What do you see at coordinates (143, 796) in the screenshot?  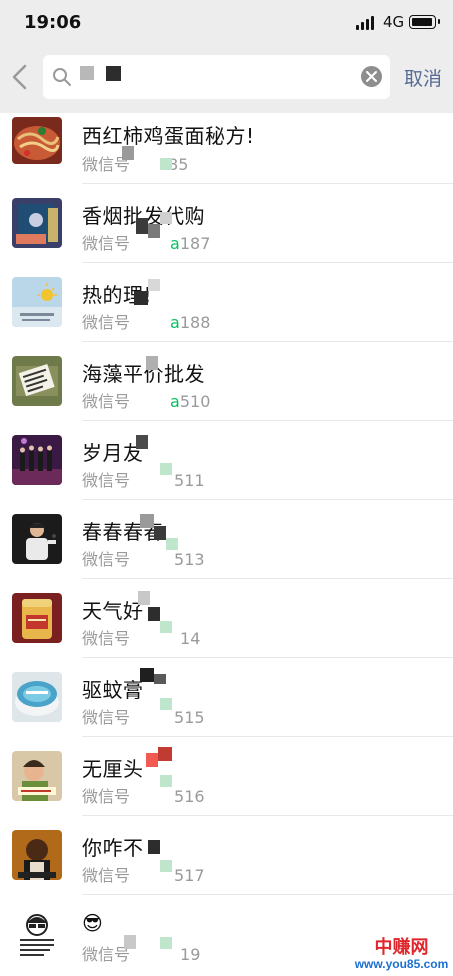 I see `wechat-id: 微信号 516` at bounding box center [143, 796].